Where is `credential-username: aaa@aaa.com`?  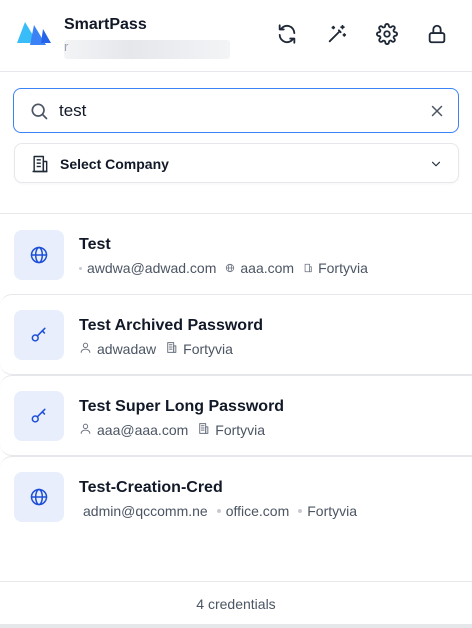
credential-username: aaa@aaa.com is located at coordinates (143, 430).